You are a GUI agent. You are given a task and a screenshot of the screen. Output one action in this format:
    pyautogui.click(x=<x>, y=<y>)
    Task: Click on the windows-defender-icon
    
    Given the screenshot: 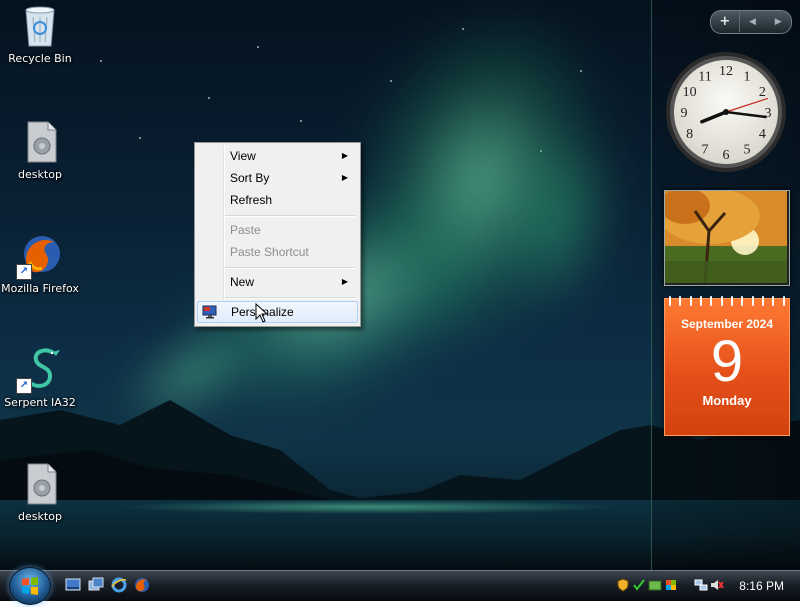 What is the action you would take?
    pyautogui.click(x=623, y=585)
    